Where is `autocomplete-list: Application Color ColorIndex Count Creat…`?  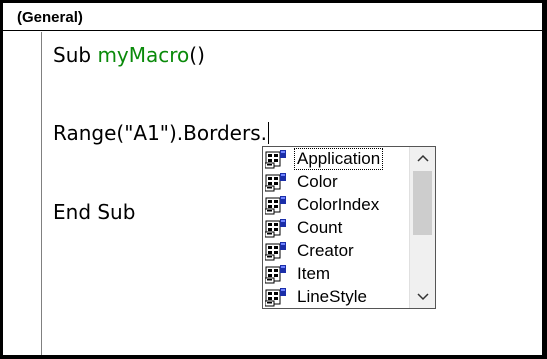 autocomplete-list: Application Color ColorIndex Count Creat… is located at coordinates (349, 227).